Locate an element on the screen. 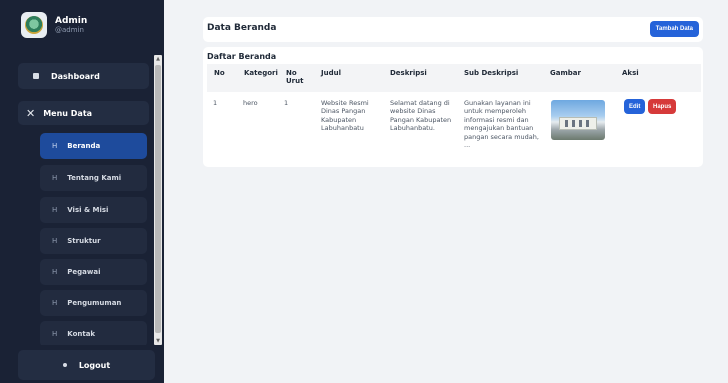  delete-button: Hapus is located at coordinates (662, 106).